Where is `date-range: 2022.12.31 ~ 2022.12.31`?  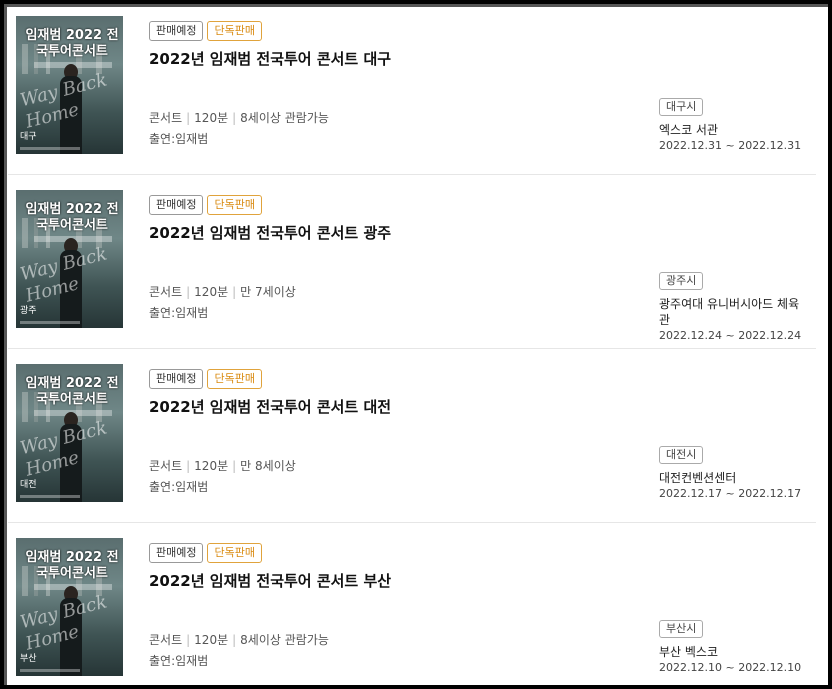 date-range: 2022.12.31 ~ 2022.12.31 is located at coordinates (730, 145).